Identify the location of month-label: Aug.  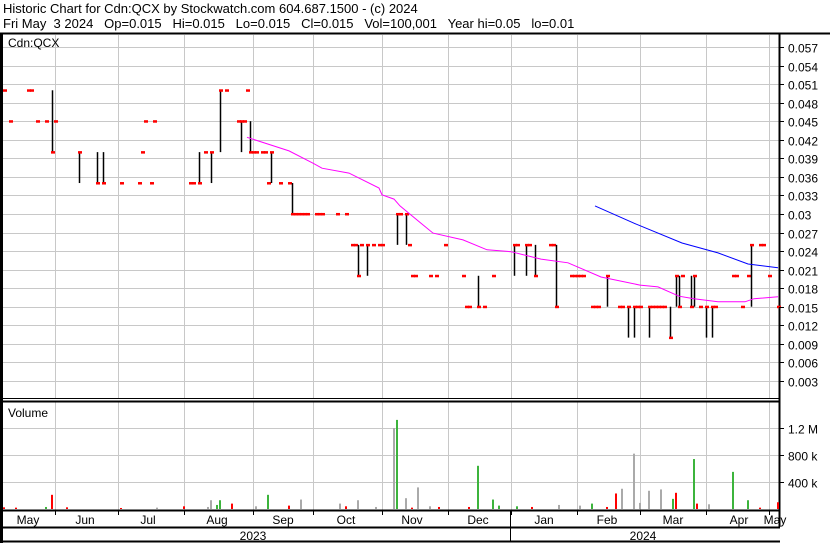
(216, 520).